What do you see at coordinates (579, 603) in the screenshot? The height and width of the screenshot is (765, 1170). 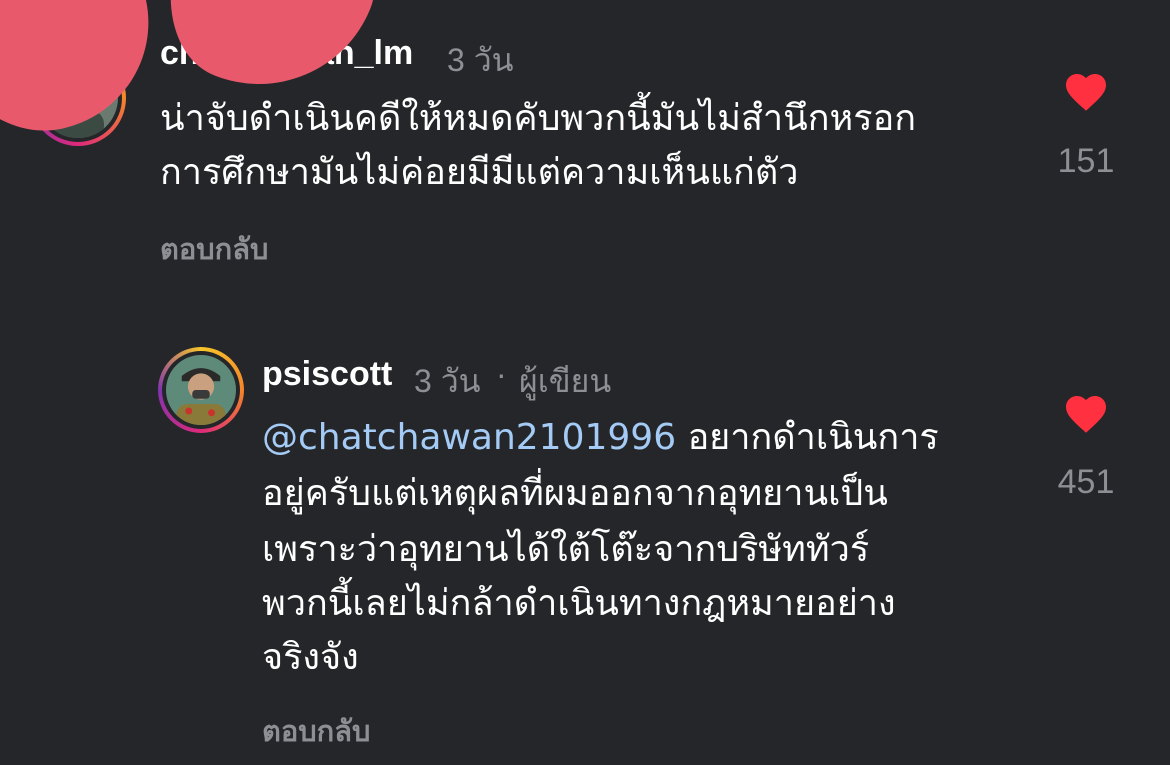 I see `comment-text-line: พวกนี้เลยไม่กล้าดำเนินทางกฎหมายอย่าง` at bounding box center [579, 603].